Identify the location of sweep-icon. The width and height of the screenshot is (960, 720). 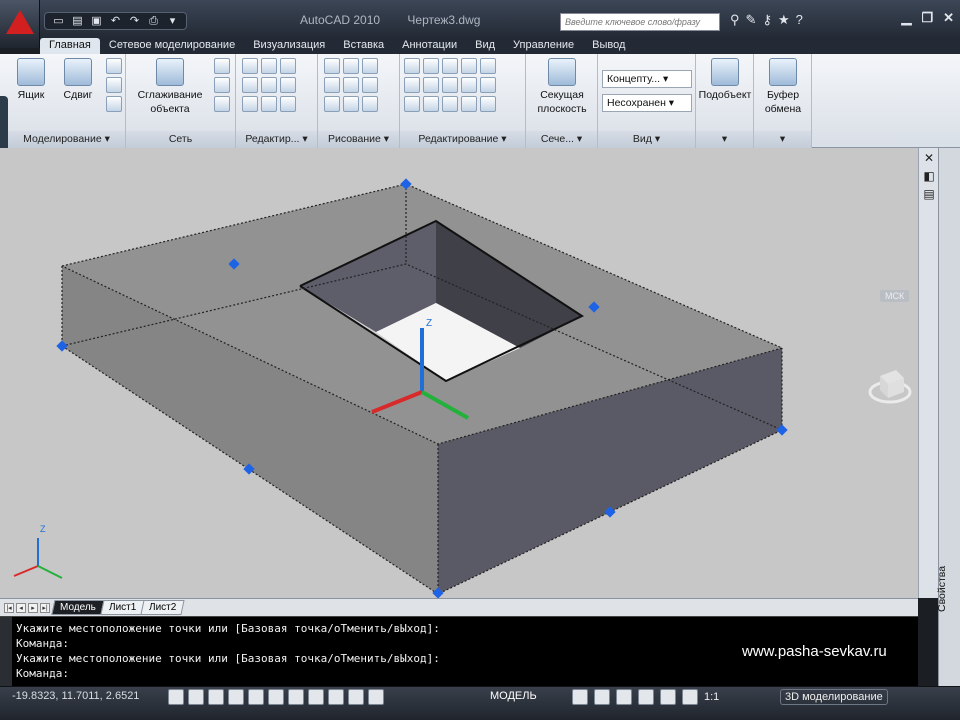
(114, 85).